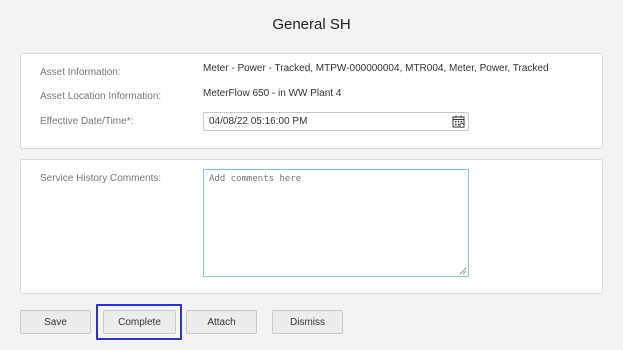 This screenshot has width=623, height=350. I want to click on save-button: Save, so click(55, 322).